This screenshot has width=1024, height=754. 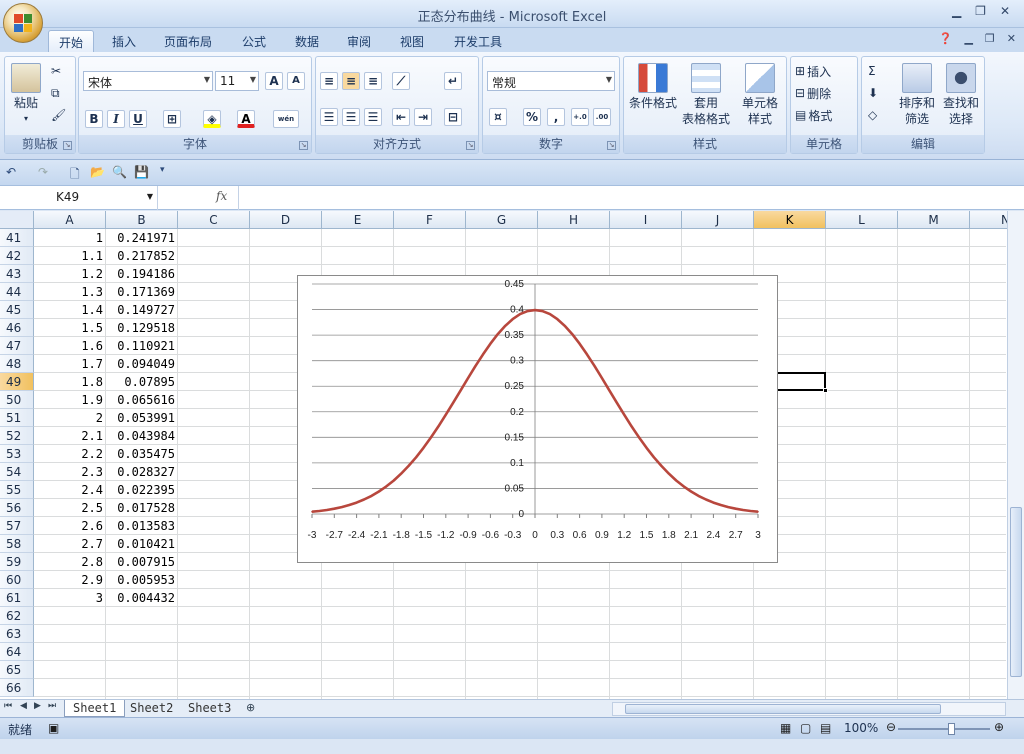 What do you see at coordinates (8, 706) in the screenshot?
I see `sheet-nav-first-icon: ⏮` at bounding box center [8, 706].